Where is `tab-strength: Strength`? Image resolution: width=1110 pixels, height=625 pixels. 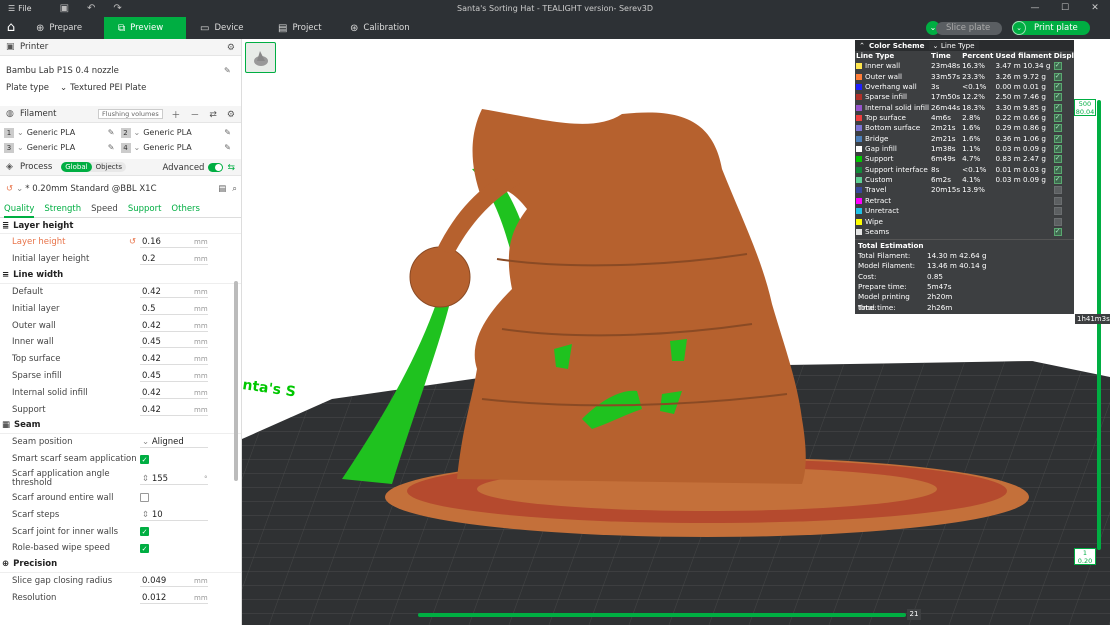 tab-strength: Strength is located at coordinates (62, 209).